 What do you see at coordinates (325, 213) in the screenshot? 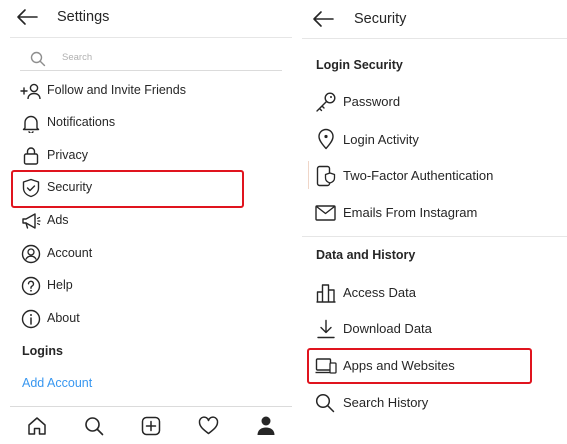
I see `mail-icon` at bounding box center [325, 213].